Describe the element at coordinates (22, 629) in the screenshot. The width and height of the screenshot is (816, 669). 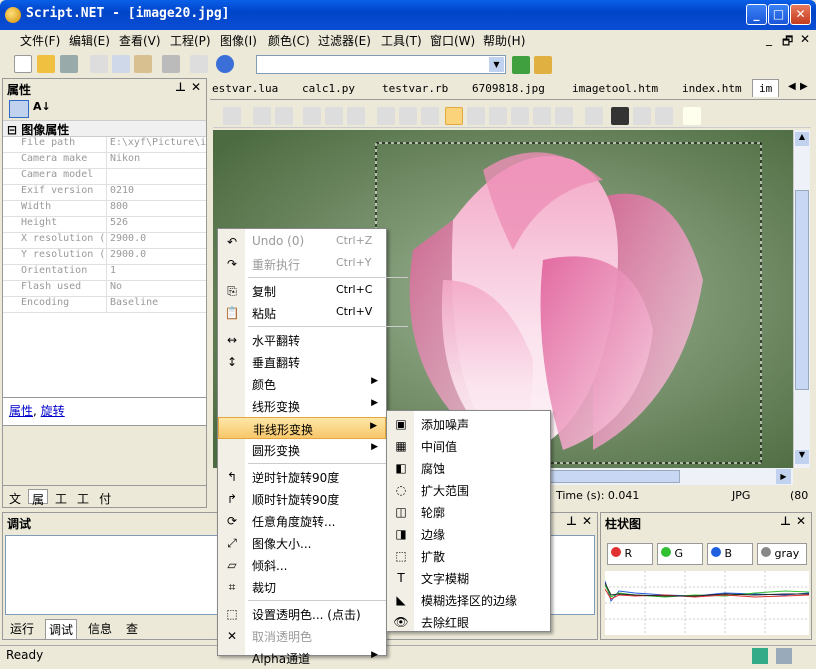
I see `tab-run: 运行` at that location.